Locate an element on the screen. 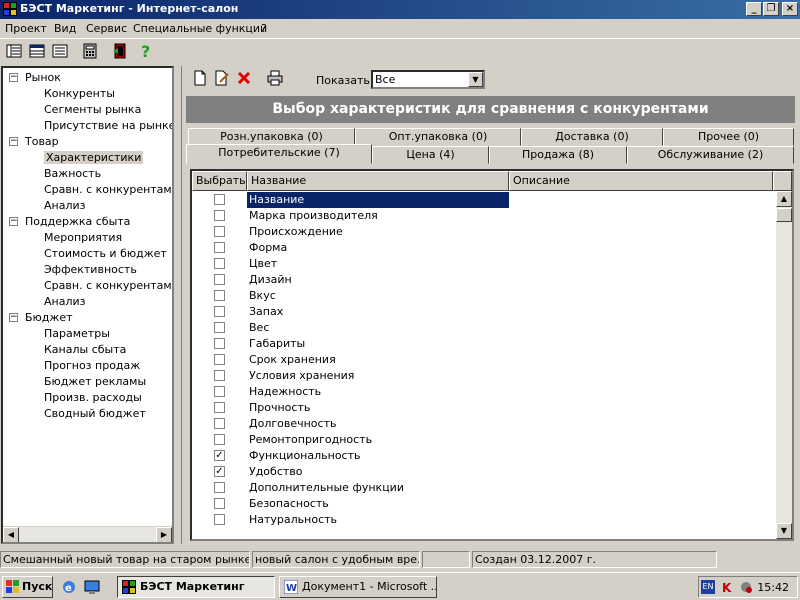 Image resolution: width=800 pixels, height=600 pixels. select-checkbox: ✓ is located at coordinates (219, 455).